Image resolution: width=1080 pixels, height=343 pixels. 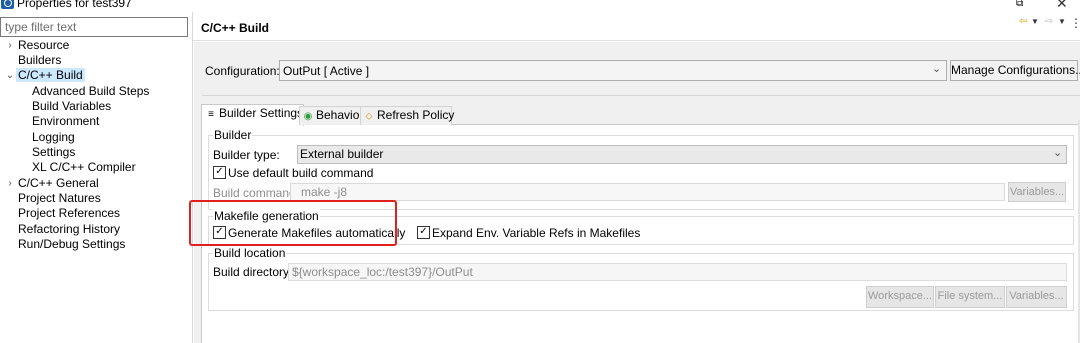 I want to click on tab-builder-settings: ≡ Builder Settings, so click(x=252, y=115).